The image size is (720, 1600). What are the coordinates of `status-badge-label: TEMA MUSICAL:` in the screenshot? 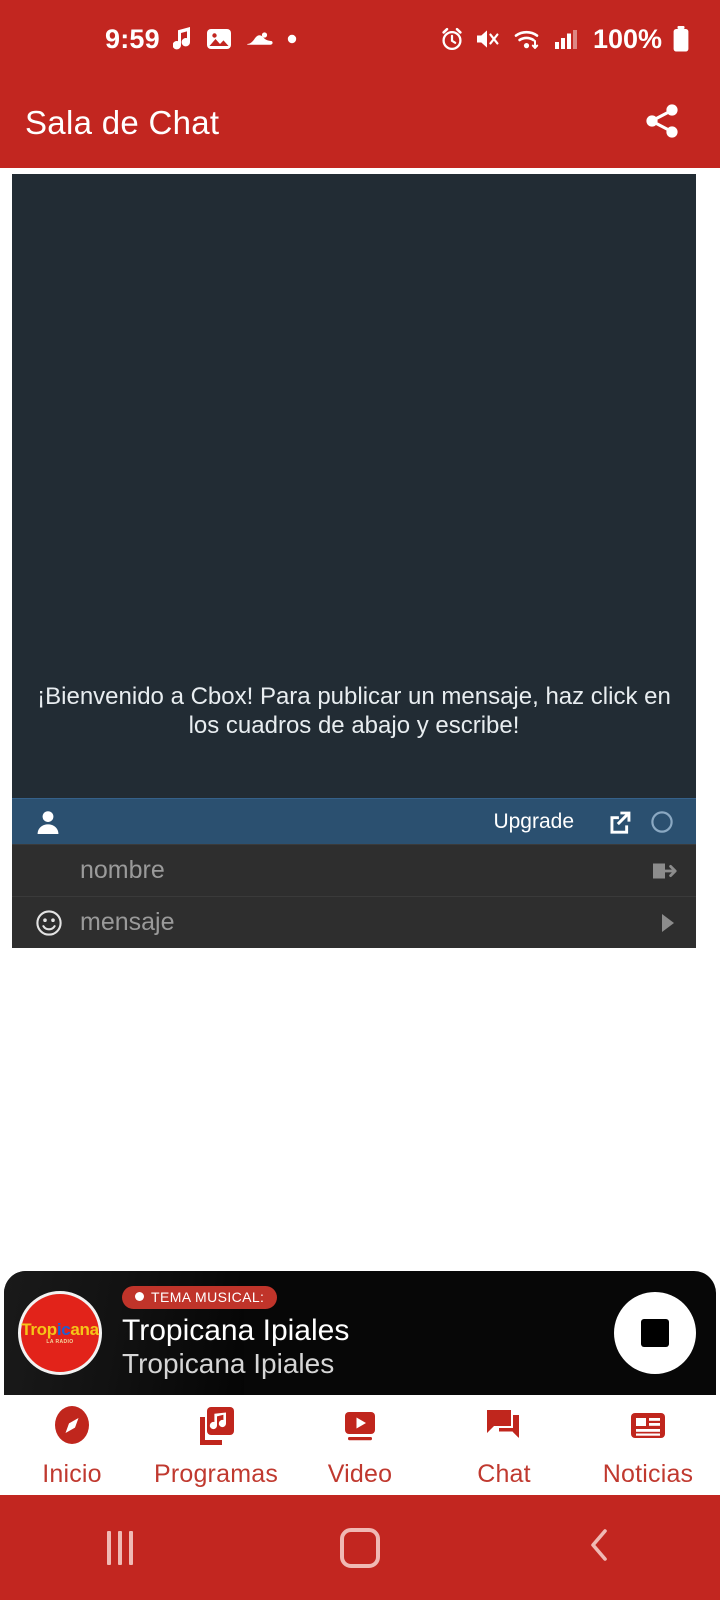 It's located at (208, 1296).